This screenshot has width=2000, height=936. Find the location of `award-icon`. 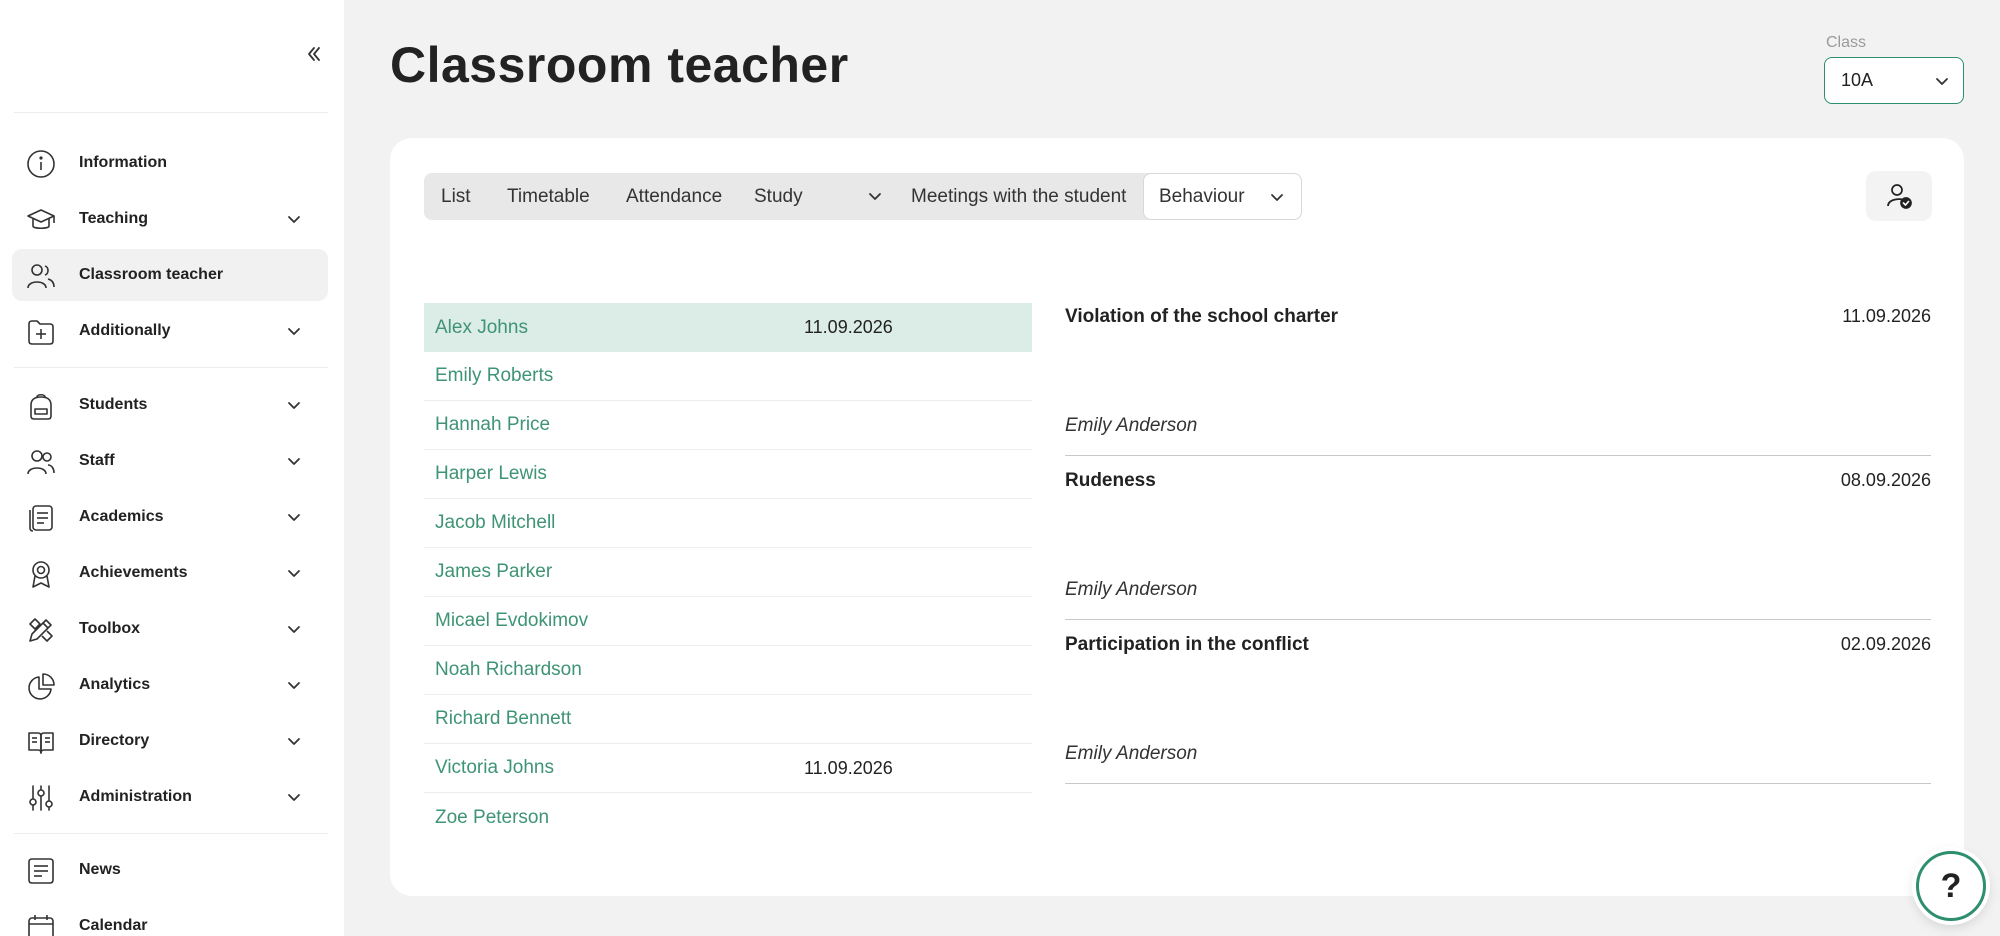

award-icon is located at coordinates (41, 574).